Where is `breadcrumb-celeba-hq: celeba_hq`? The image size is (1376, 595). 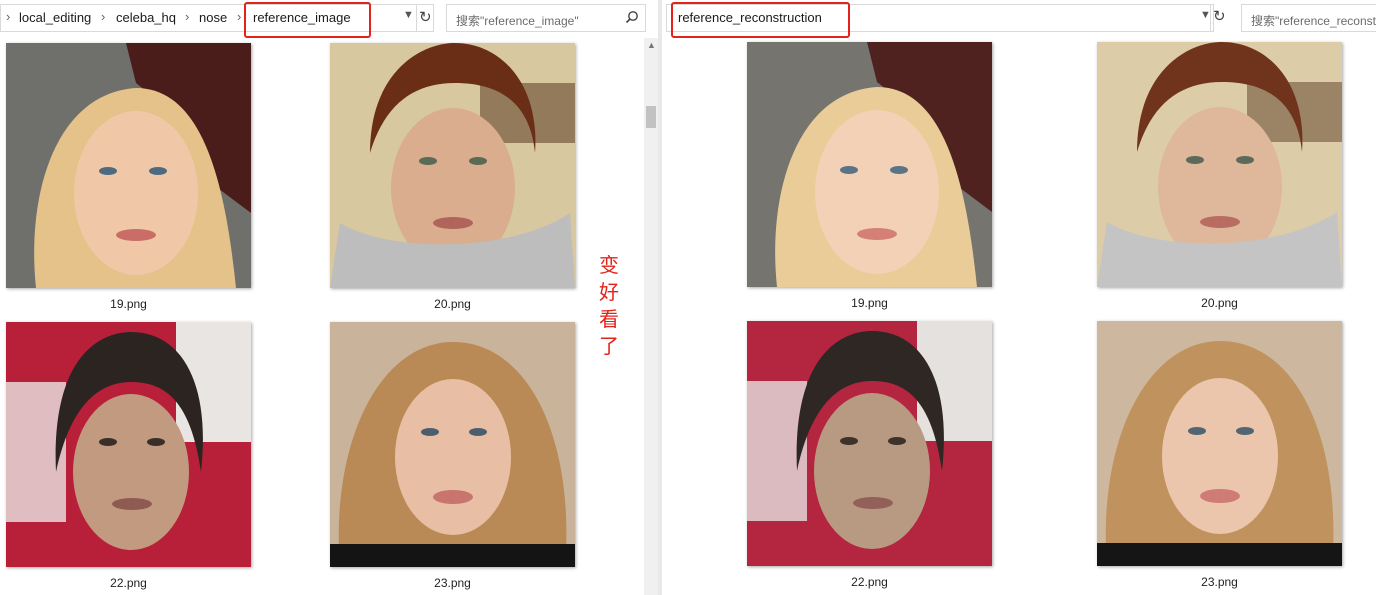 breadcrumb-celeba-hq: celeba_hq is located at coordinates (146, 17).